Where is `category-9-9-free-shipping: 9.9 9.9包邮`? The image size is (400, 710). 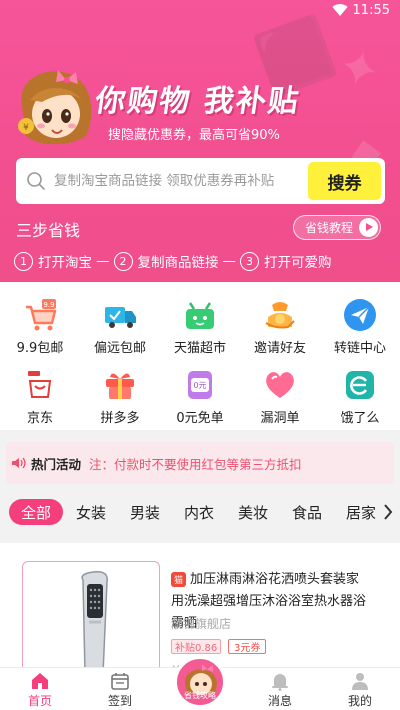
category-9-9-free-shipping: 9.9 9.9包邮 is located at coordinates (40, 323).